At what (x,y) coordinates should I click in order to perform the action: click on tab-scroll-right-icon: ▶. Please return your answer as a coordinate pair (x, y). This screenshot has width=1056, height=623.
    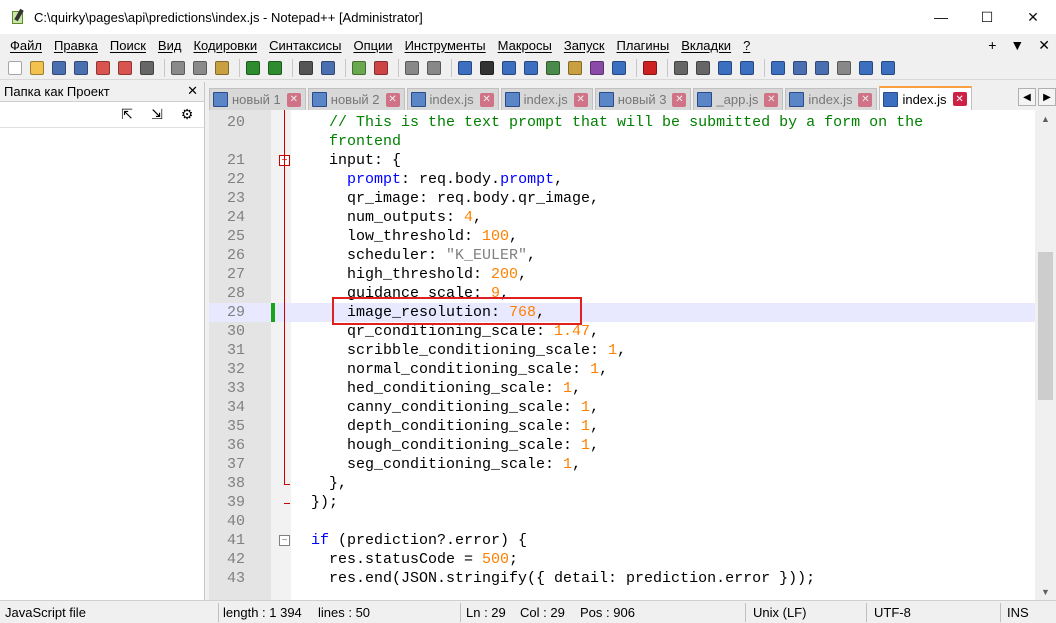
    Looking at the image, I should click on (1047, 97).